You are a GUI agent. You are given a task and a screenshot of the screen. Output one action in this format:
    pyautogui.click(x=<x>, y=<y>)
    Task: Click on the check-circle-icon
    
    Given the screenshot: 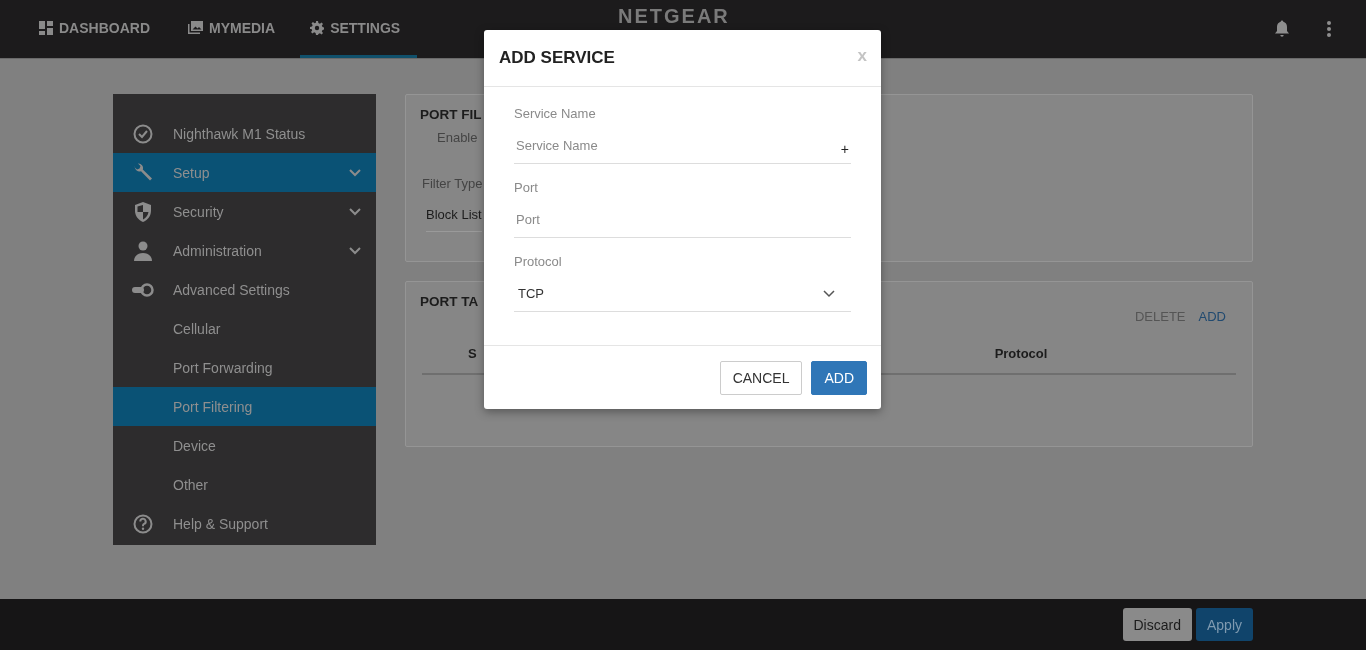 What is the action you would take?
    pyautogui.click(x=143, y=133)
    